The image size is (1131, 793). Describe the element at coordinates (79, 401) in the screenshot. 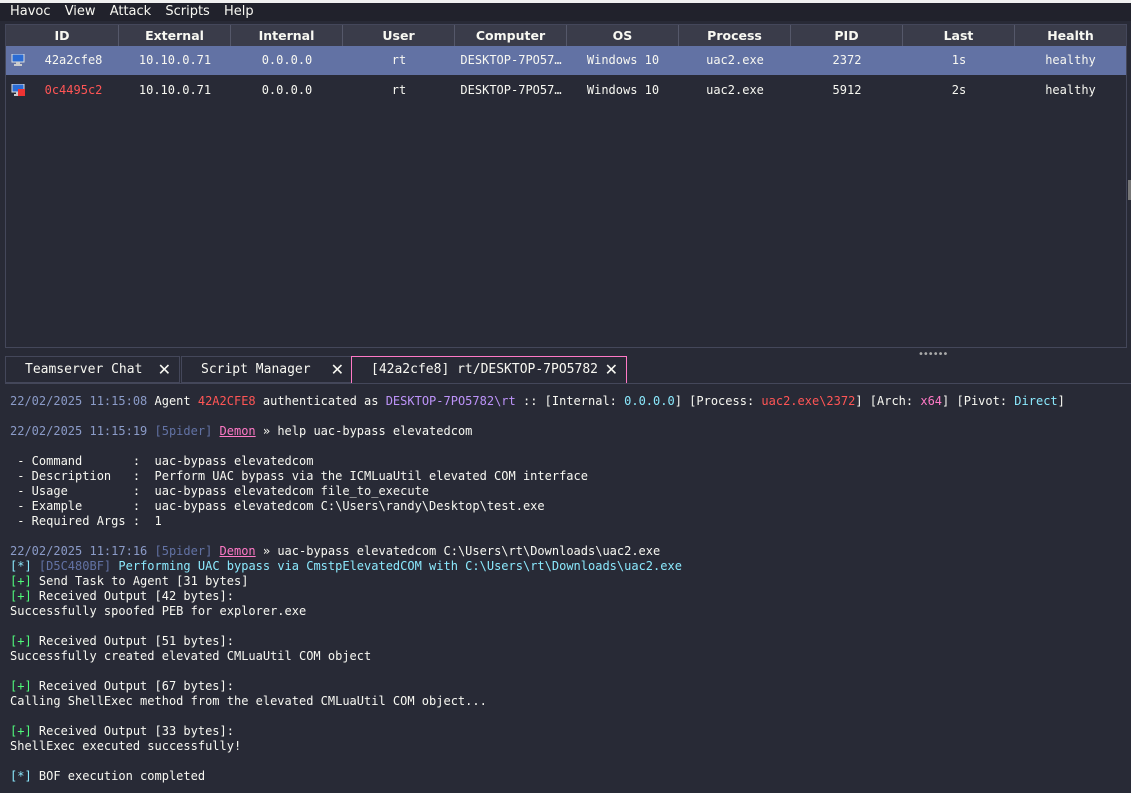

I see `timestamp: 22/02/2025 11:15:08` at that location.